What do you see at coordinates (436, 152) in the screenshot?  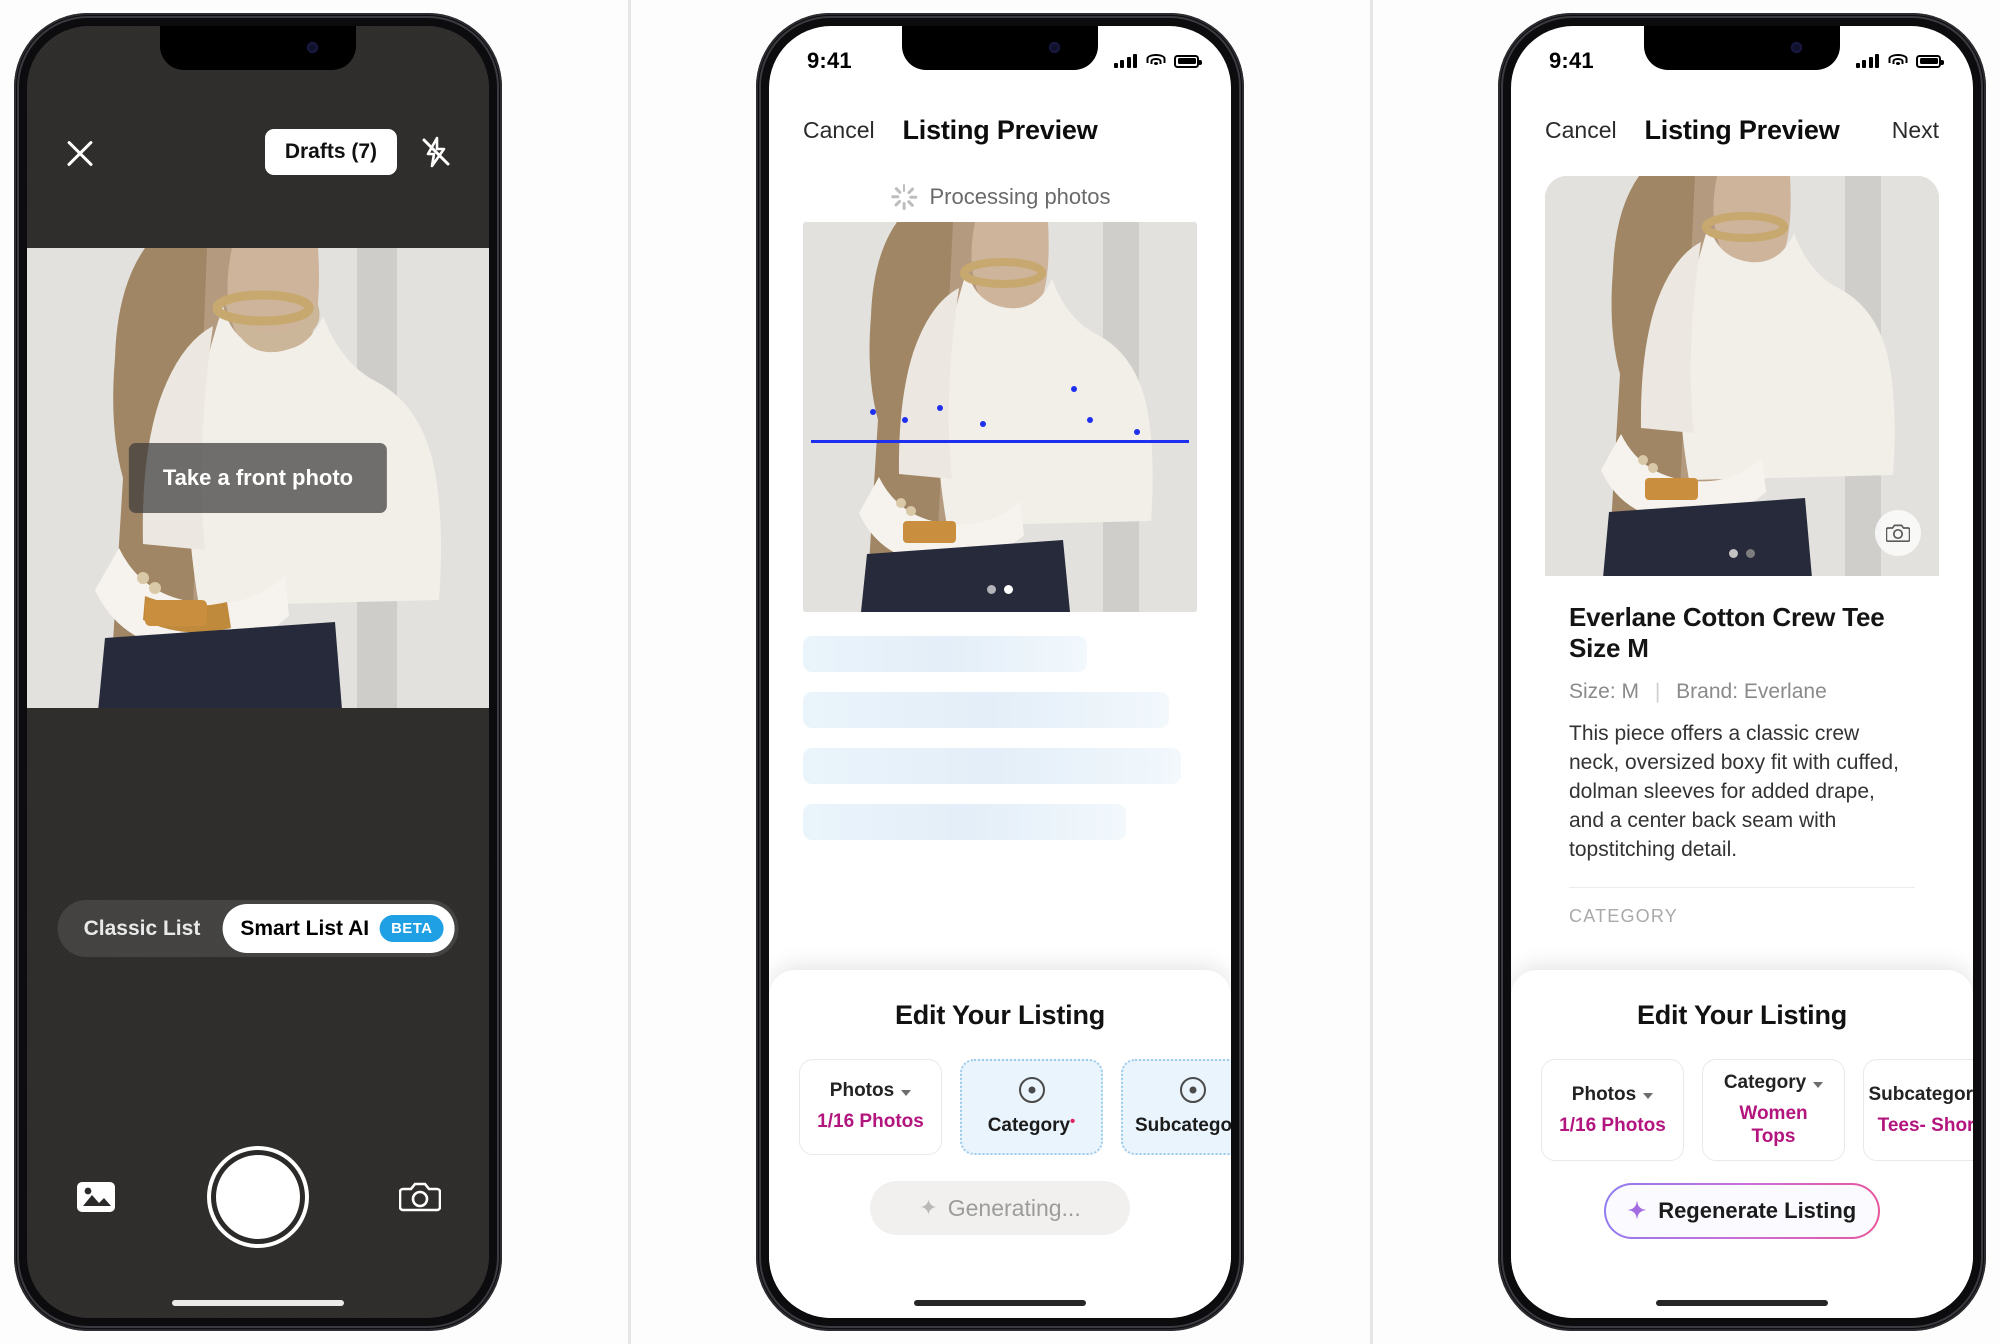 I see `flash-off-icon` at bounding box center [436, 152].